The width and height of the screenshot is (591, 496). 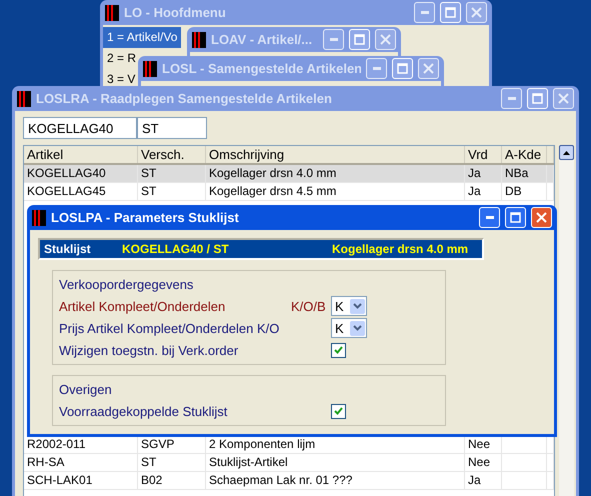 What do you see at coordinates (309, 306) in the screenshot?
I see `field-hint: K/O/B` at bounding box center [309, 306].